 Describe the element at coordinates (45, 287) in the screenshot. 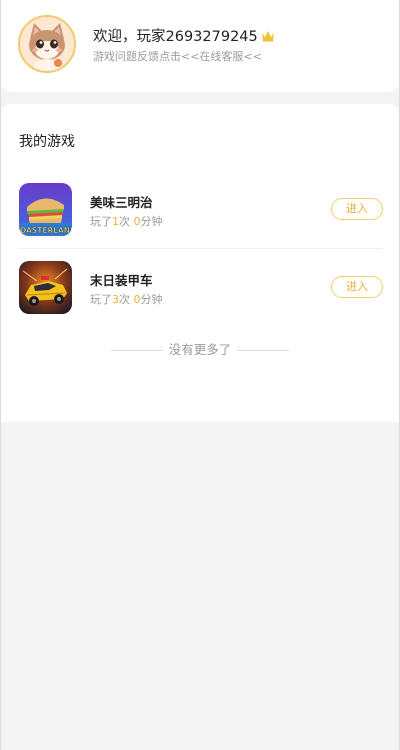

I see `race-car-game-icon` at that location.